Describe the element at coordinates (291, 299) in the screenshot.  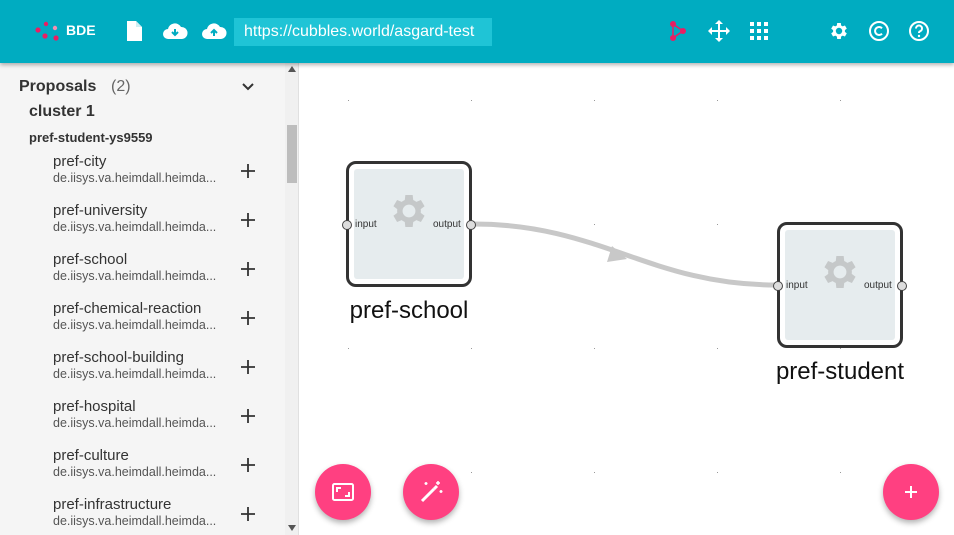
I see `sidebar-scrollbar` at that location.